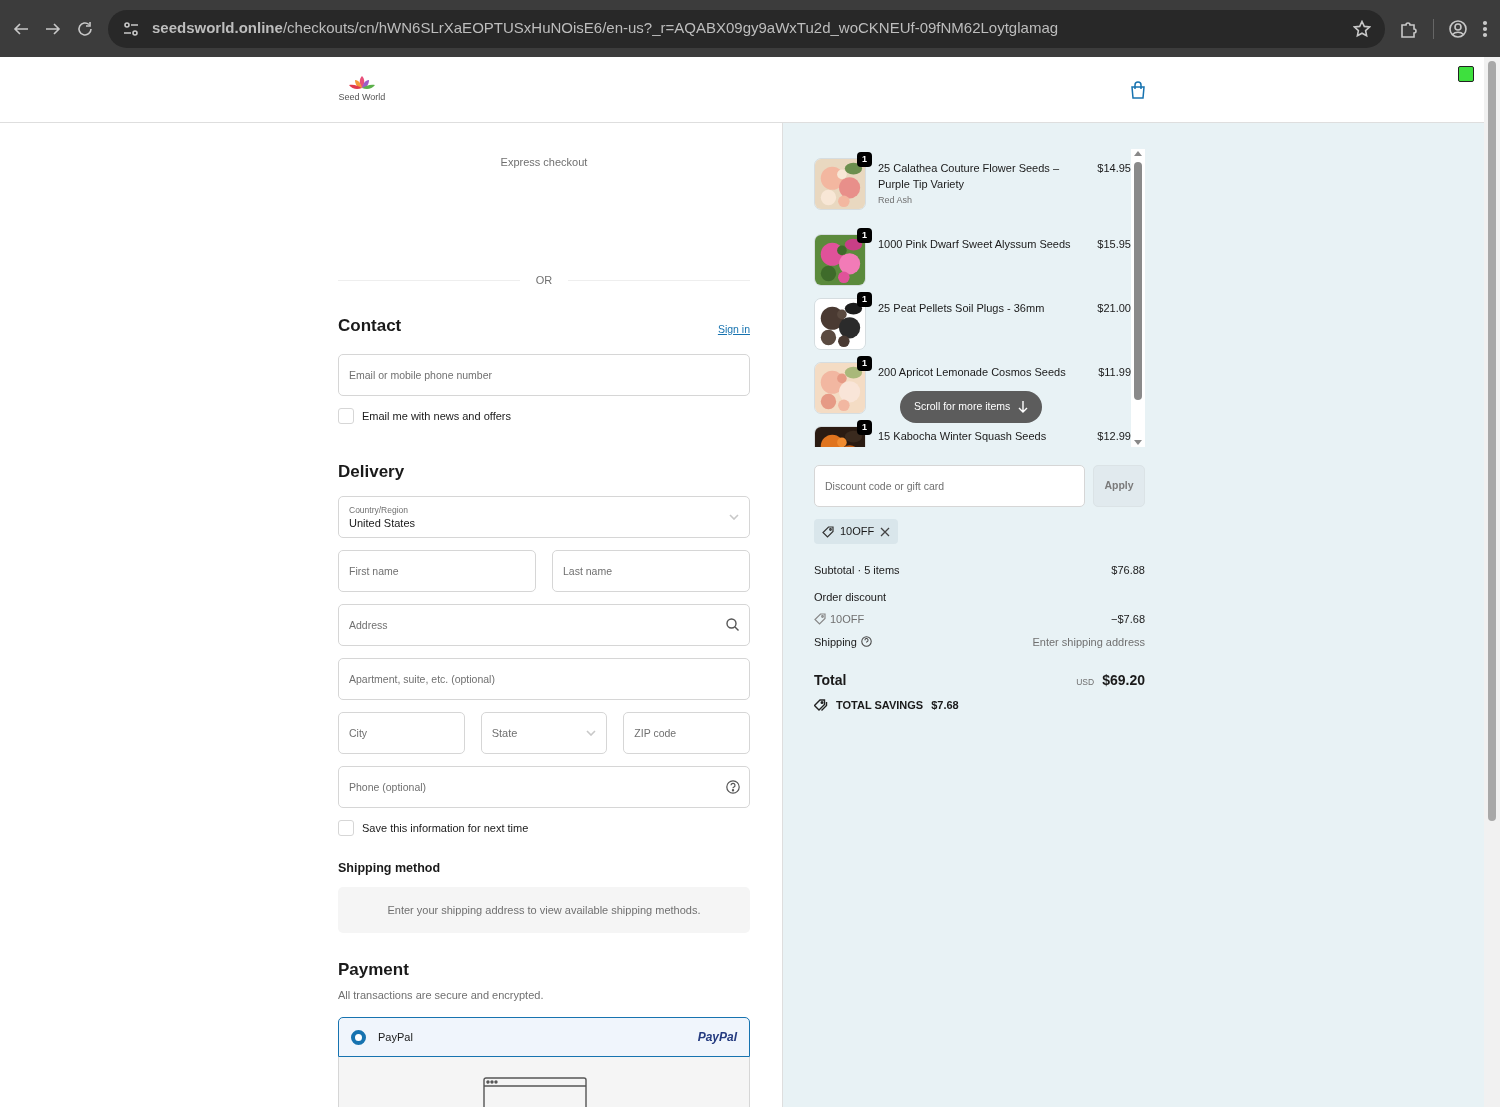  I want to click on section-heading: Delivery, so click(371, 471).